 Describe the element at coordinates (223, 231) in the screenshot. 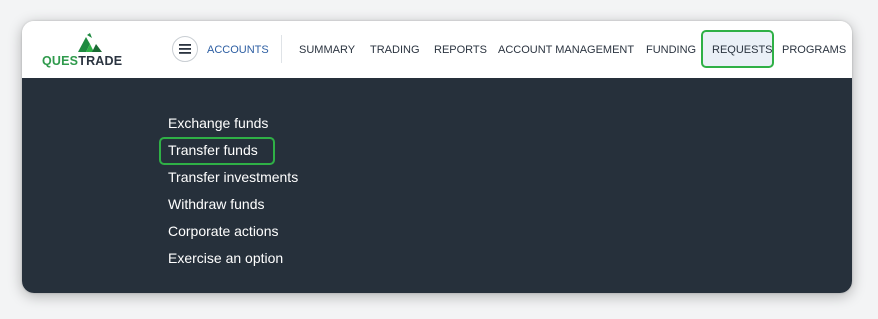

I see `menu-item-corporate-actions: Corporate actions` at that location.